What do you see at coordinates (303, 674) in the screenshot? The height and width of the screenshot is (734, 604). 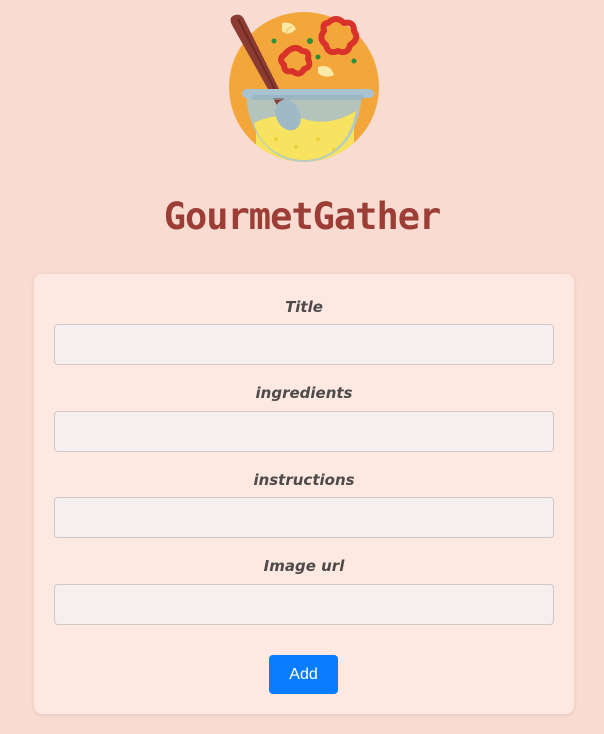 I see `add-button: Add` at bounding box center [303, 674].